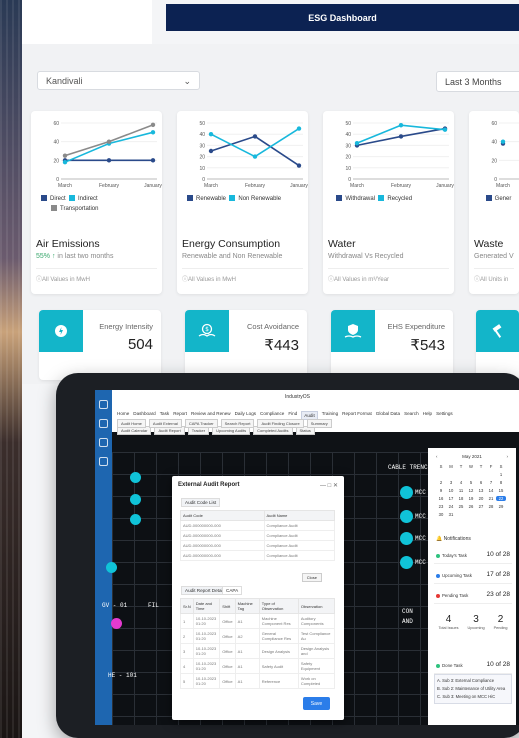  I want to click on kpi-ehs-expenditure: EHS Expenditure ₹543, so click(392, 345).